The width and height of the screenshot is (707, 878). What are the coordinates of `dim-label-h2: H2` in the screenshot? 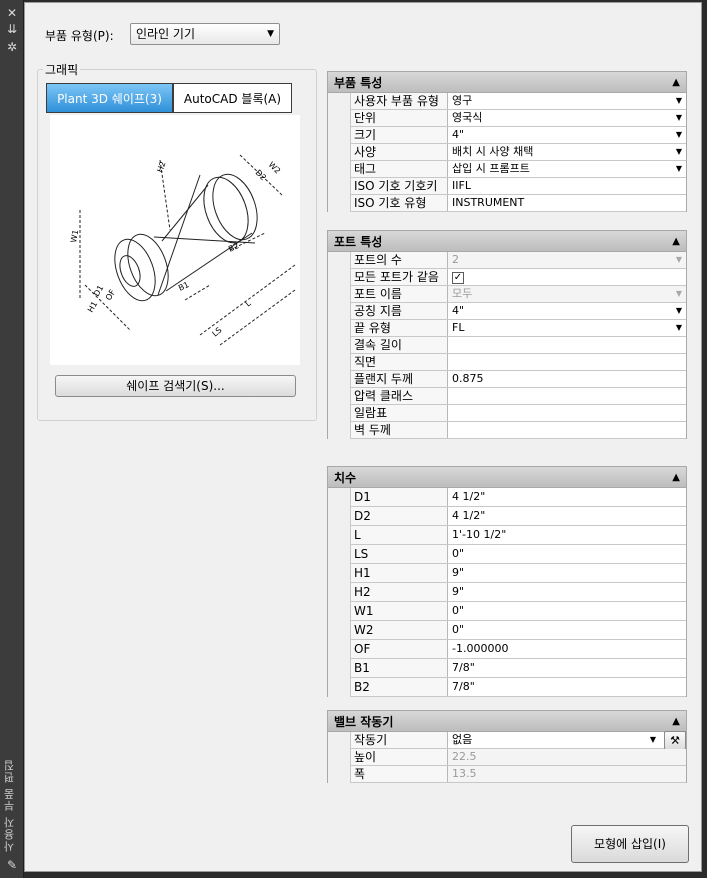 It's located at (161, 167).